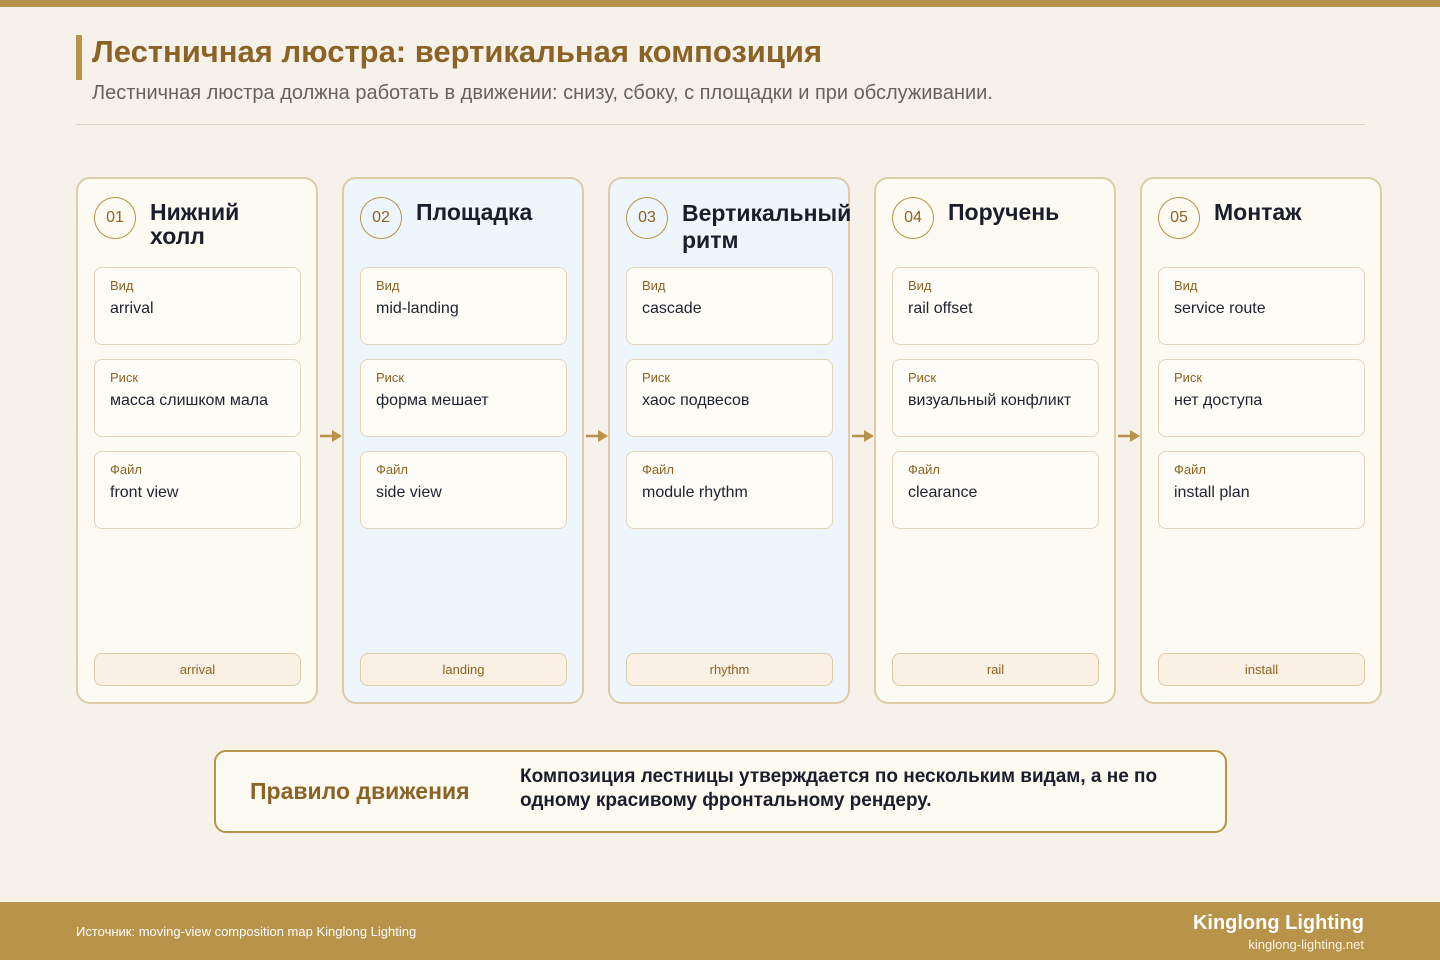  What do you see at coordinates (720, 3) in the screenshot?
I see `top-accent-bar` at bounding box center [720, 3].